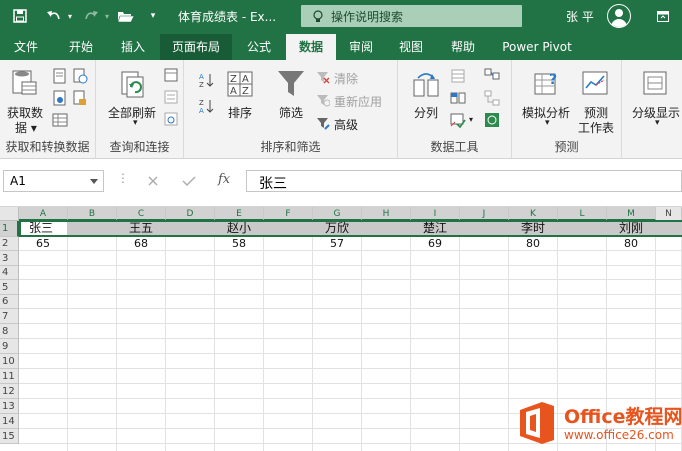  What do you see at coordinates (337, 228) in the screenshot?
I see `name-cell: 万欣` at bounding box center [337, 228].